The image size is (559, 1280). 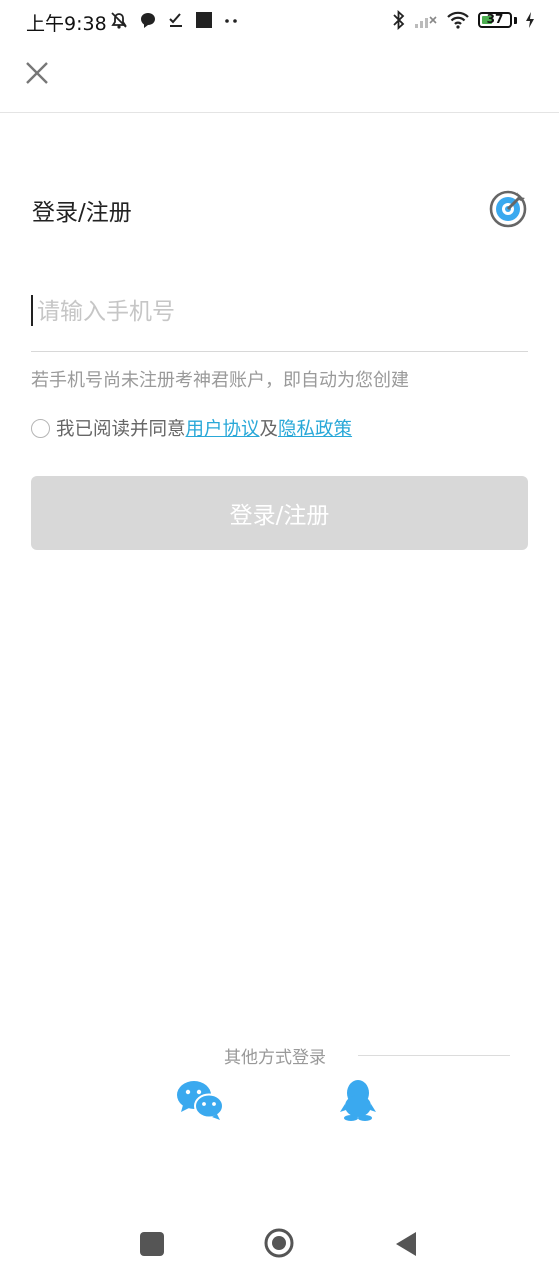 What do you see at coordinates (508, 209) in the screenshot?
I see `target-logo-icon` at bounding box center [508, 209].